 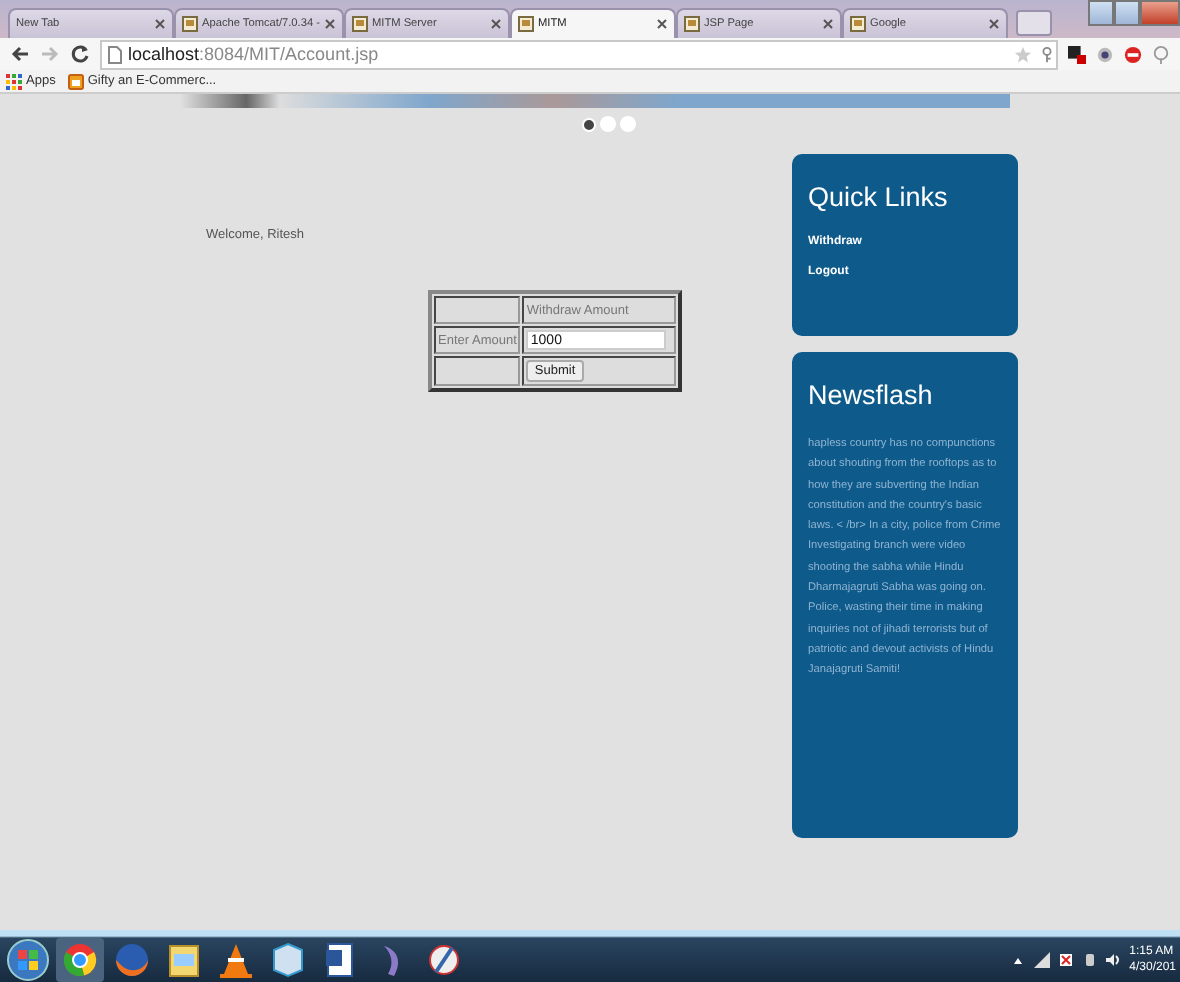 What do you see at coordinates (1065, 960) in the screenshot?
I see `flag-icon` at bounding box center [1065, 960].